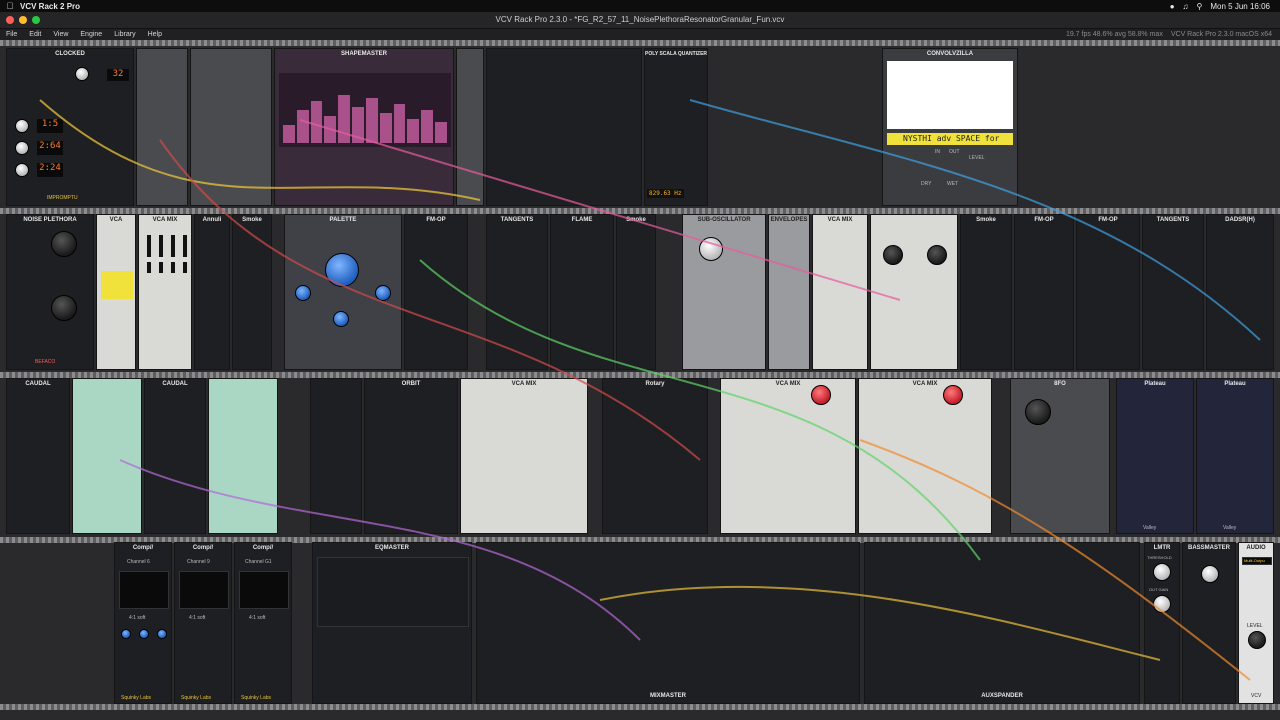  What do you see at coordinates (107, 456) in the screenshot?
I see `chaos-grid-module` at bounding box center [107, 456].